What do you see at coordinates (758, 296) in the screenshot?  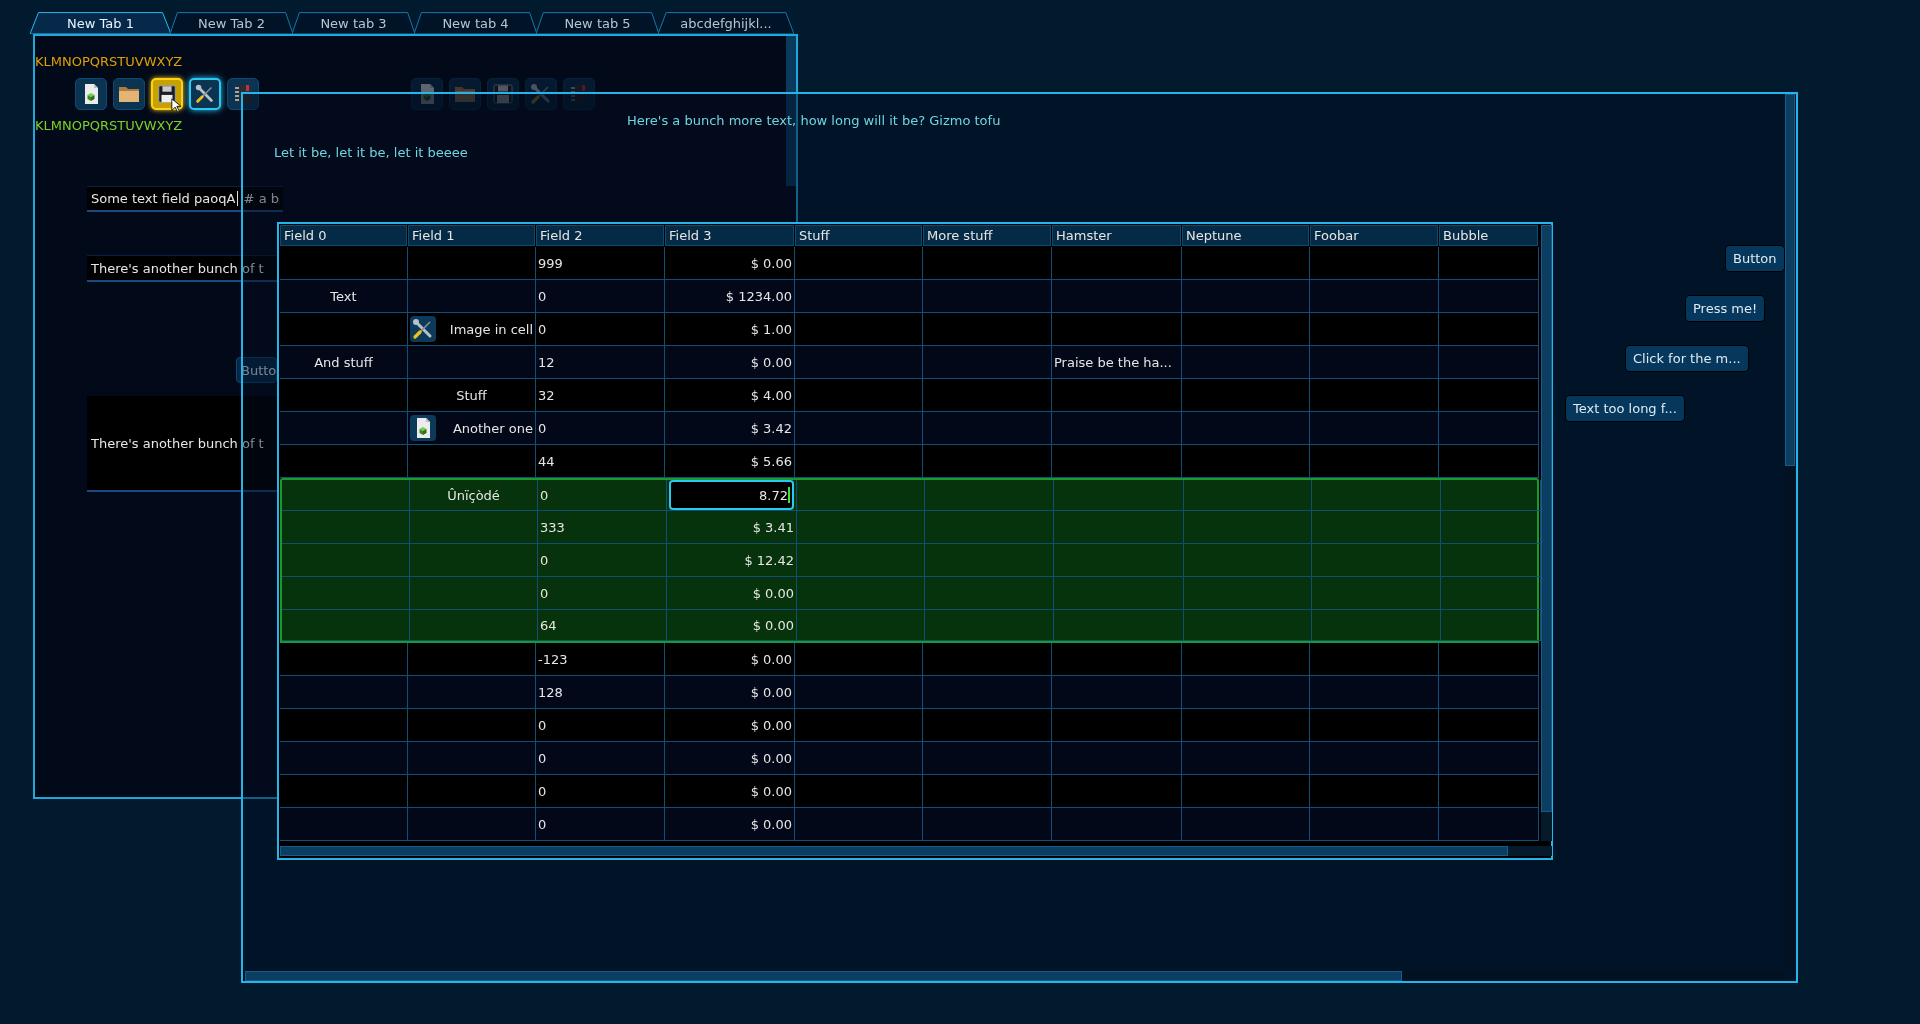 I see `cell-text: $ 1234.00` at bounding box center [758, 296].